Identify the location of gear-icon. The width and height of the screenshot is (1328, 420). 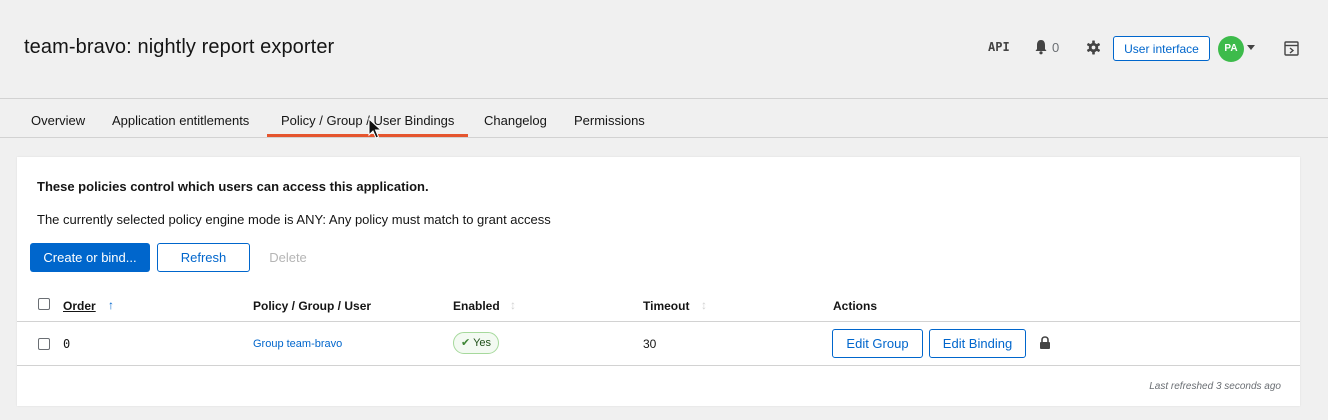
(1093, 47).